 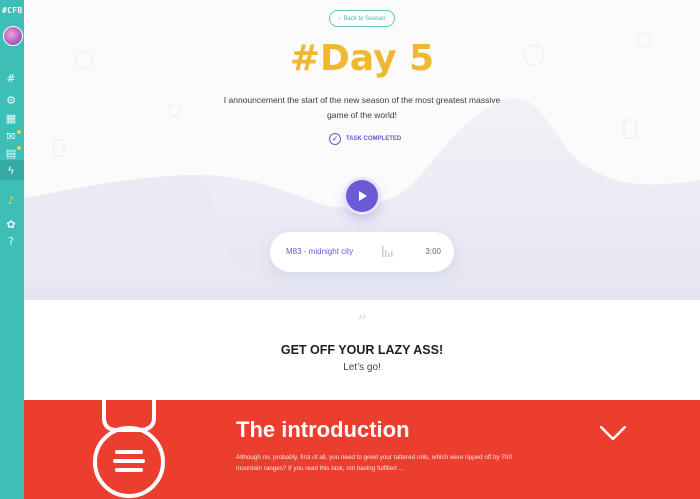 What do you see at coordinates (11, 136) in the screenshot?
I see `chat-icon: ✉` at bounding box center [11, 136].